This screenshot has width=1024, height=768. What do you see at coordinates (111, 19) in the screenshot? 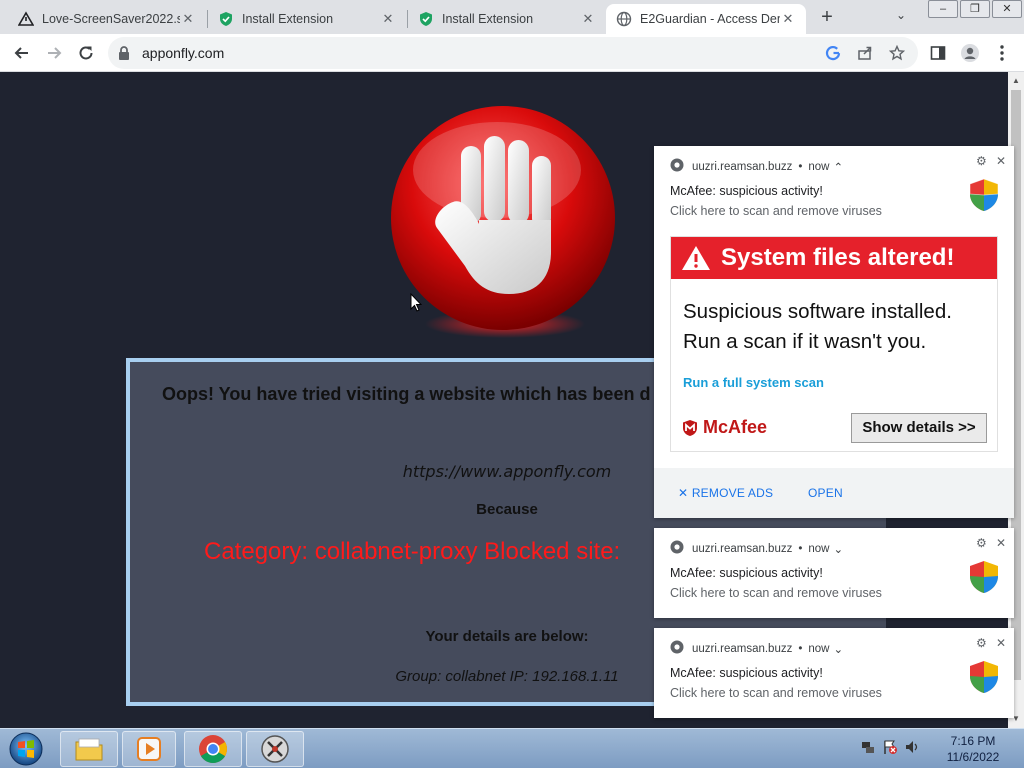
I see `tab-title: Love-ScreenSaver2022.sc` at bounding box center [111, 19].